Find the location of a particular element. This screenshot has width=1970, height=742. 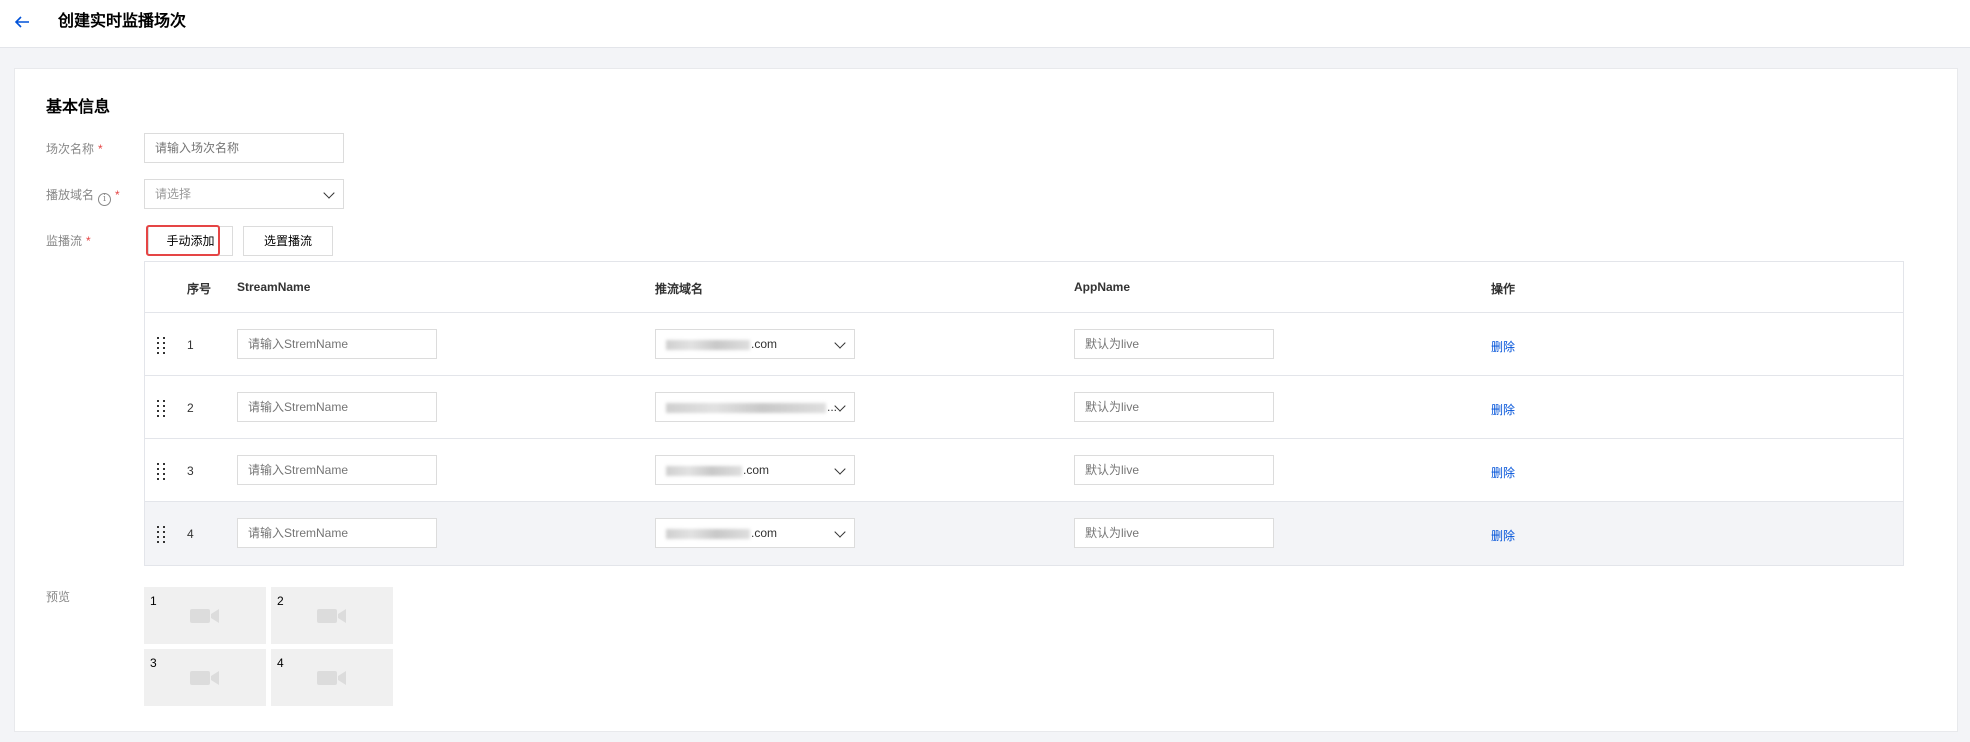

preview-tile: 1 is located at coordinates (205, 615).